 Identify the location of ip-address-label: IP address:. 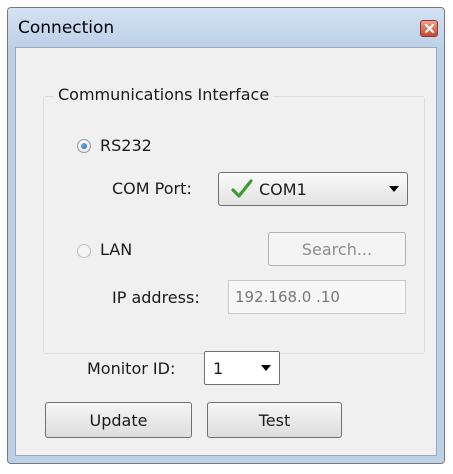
(156, 297).